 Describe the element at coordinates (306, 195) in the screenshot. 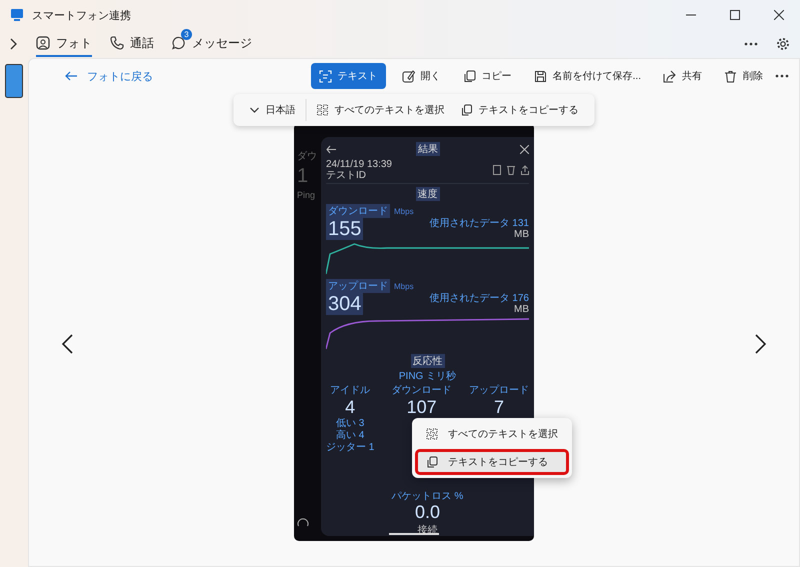

I see `label-text: Ping` at that location.